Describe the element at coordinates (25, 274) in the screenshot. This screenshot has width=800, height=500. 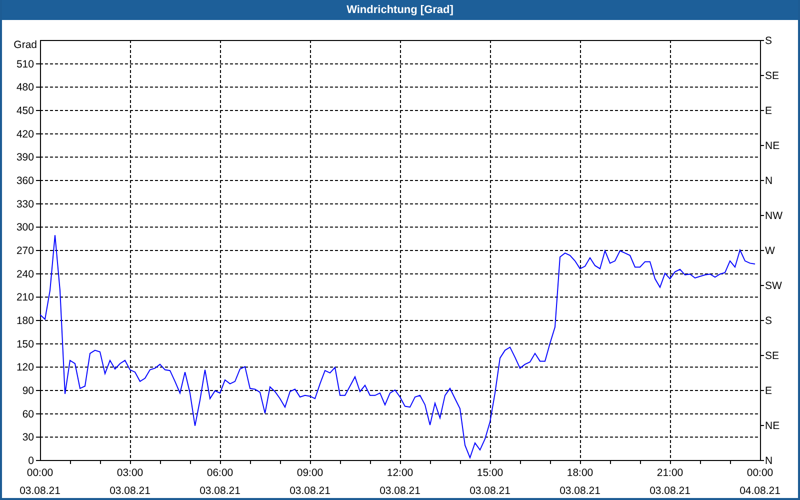
I see `y-axis-label: 240` at that location.